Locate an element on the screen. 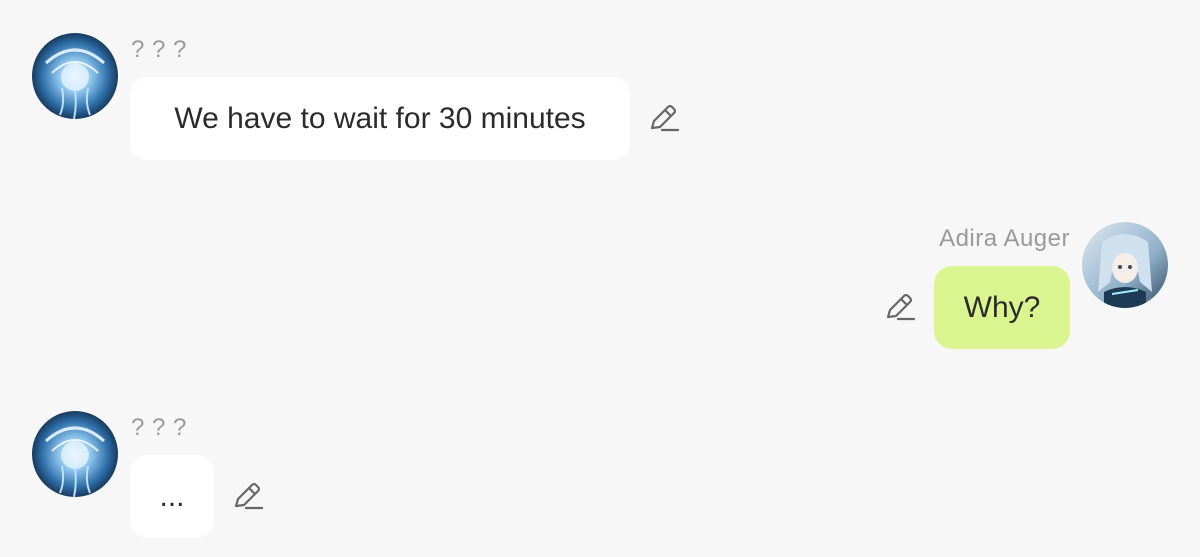  message-text: We have to wait for 30 minutes is located at coordinates (380, 118).